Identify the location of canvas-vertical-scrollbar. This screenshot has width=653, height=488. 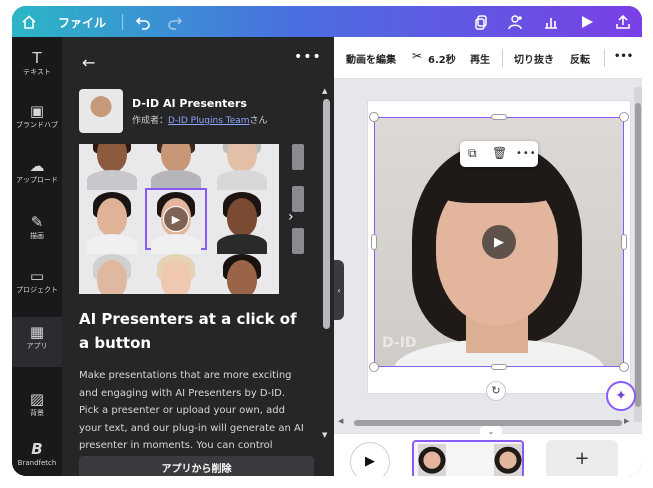
(638, 254).